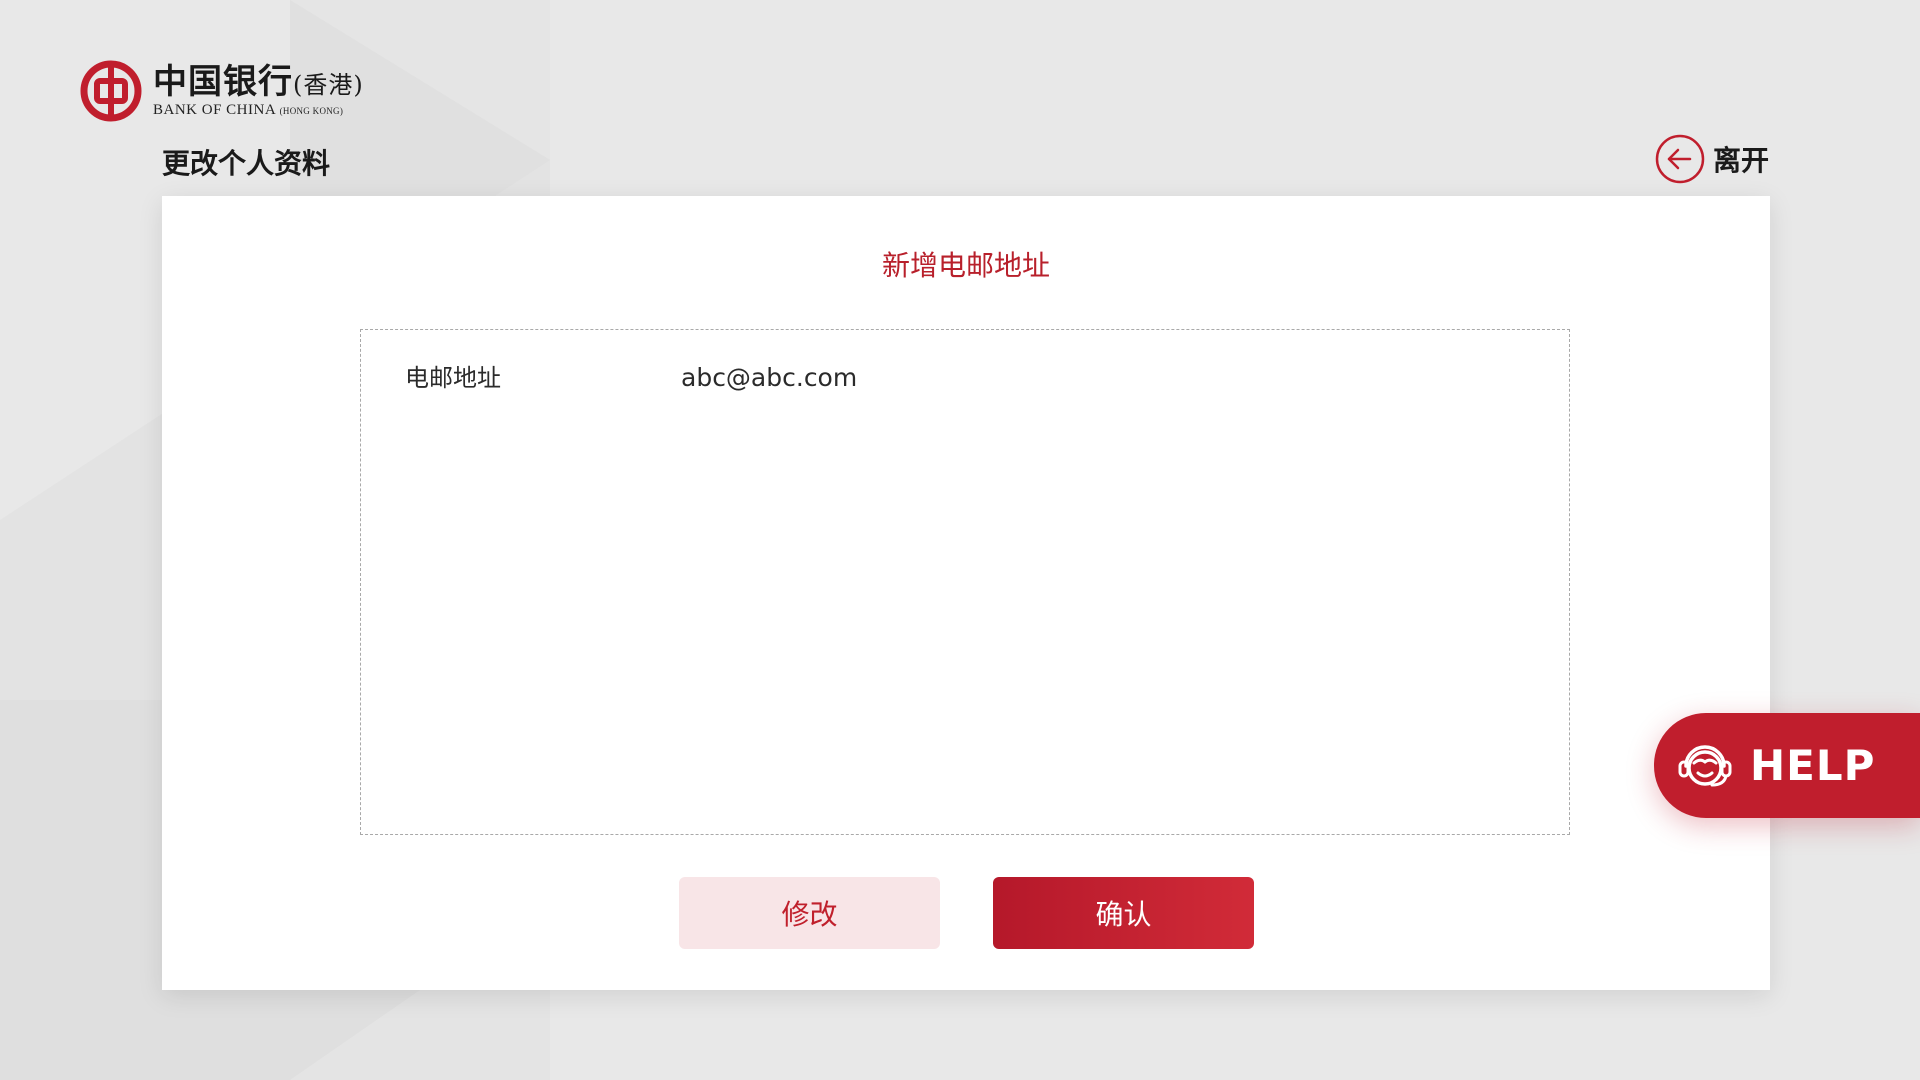  Describe the element at coordinates (965, 265) in the screenshot. I see `dialog-title: 新增电邮地址` at that location.